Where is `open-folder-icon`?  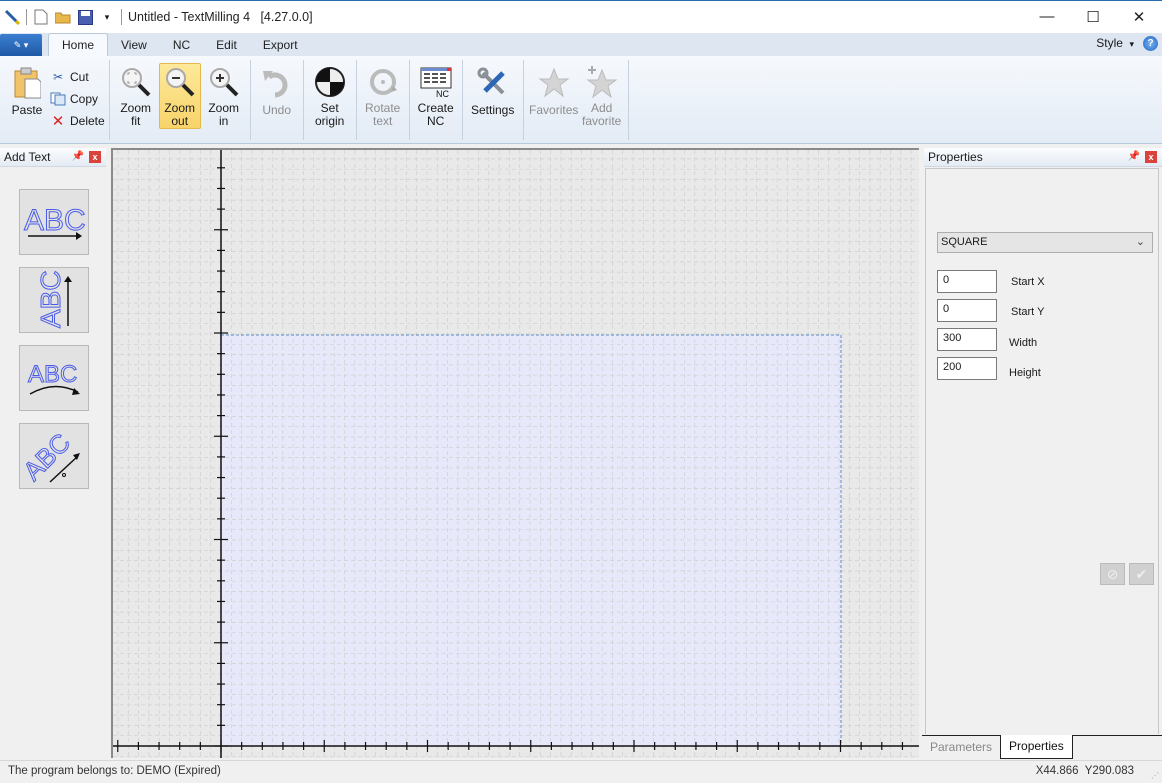
open-folder-icon is located at coordinates (63, 17).